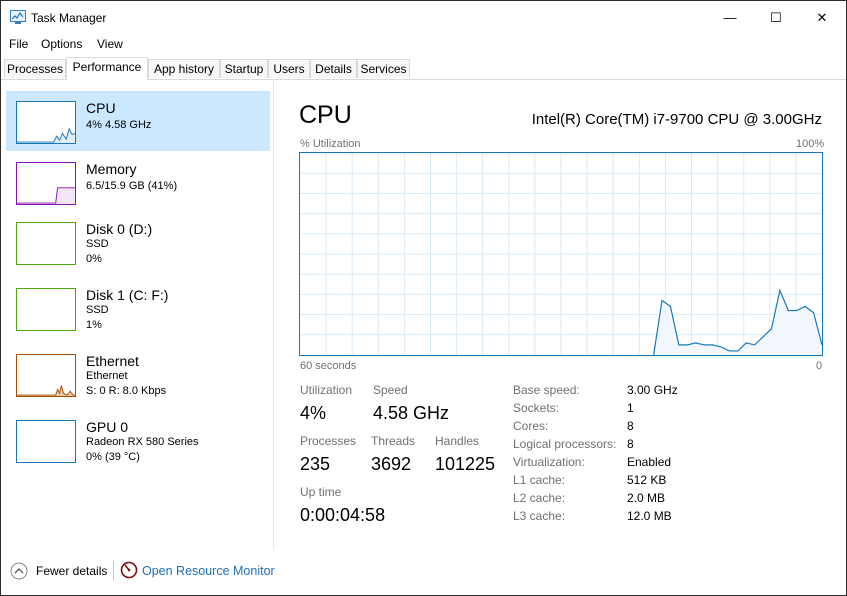  I want to click on spec-label: L2 cache:, so click(539, 498).